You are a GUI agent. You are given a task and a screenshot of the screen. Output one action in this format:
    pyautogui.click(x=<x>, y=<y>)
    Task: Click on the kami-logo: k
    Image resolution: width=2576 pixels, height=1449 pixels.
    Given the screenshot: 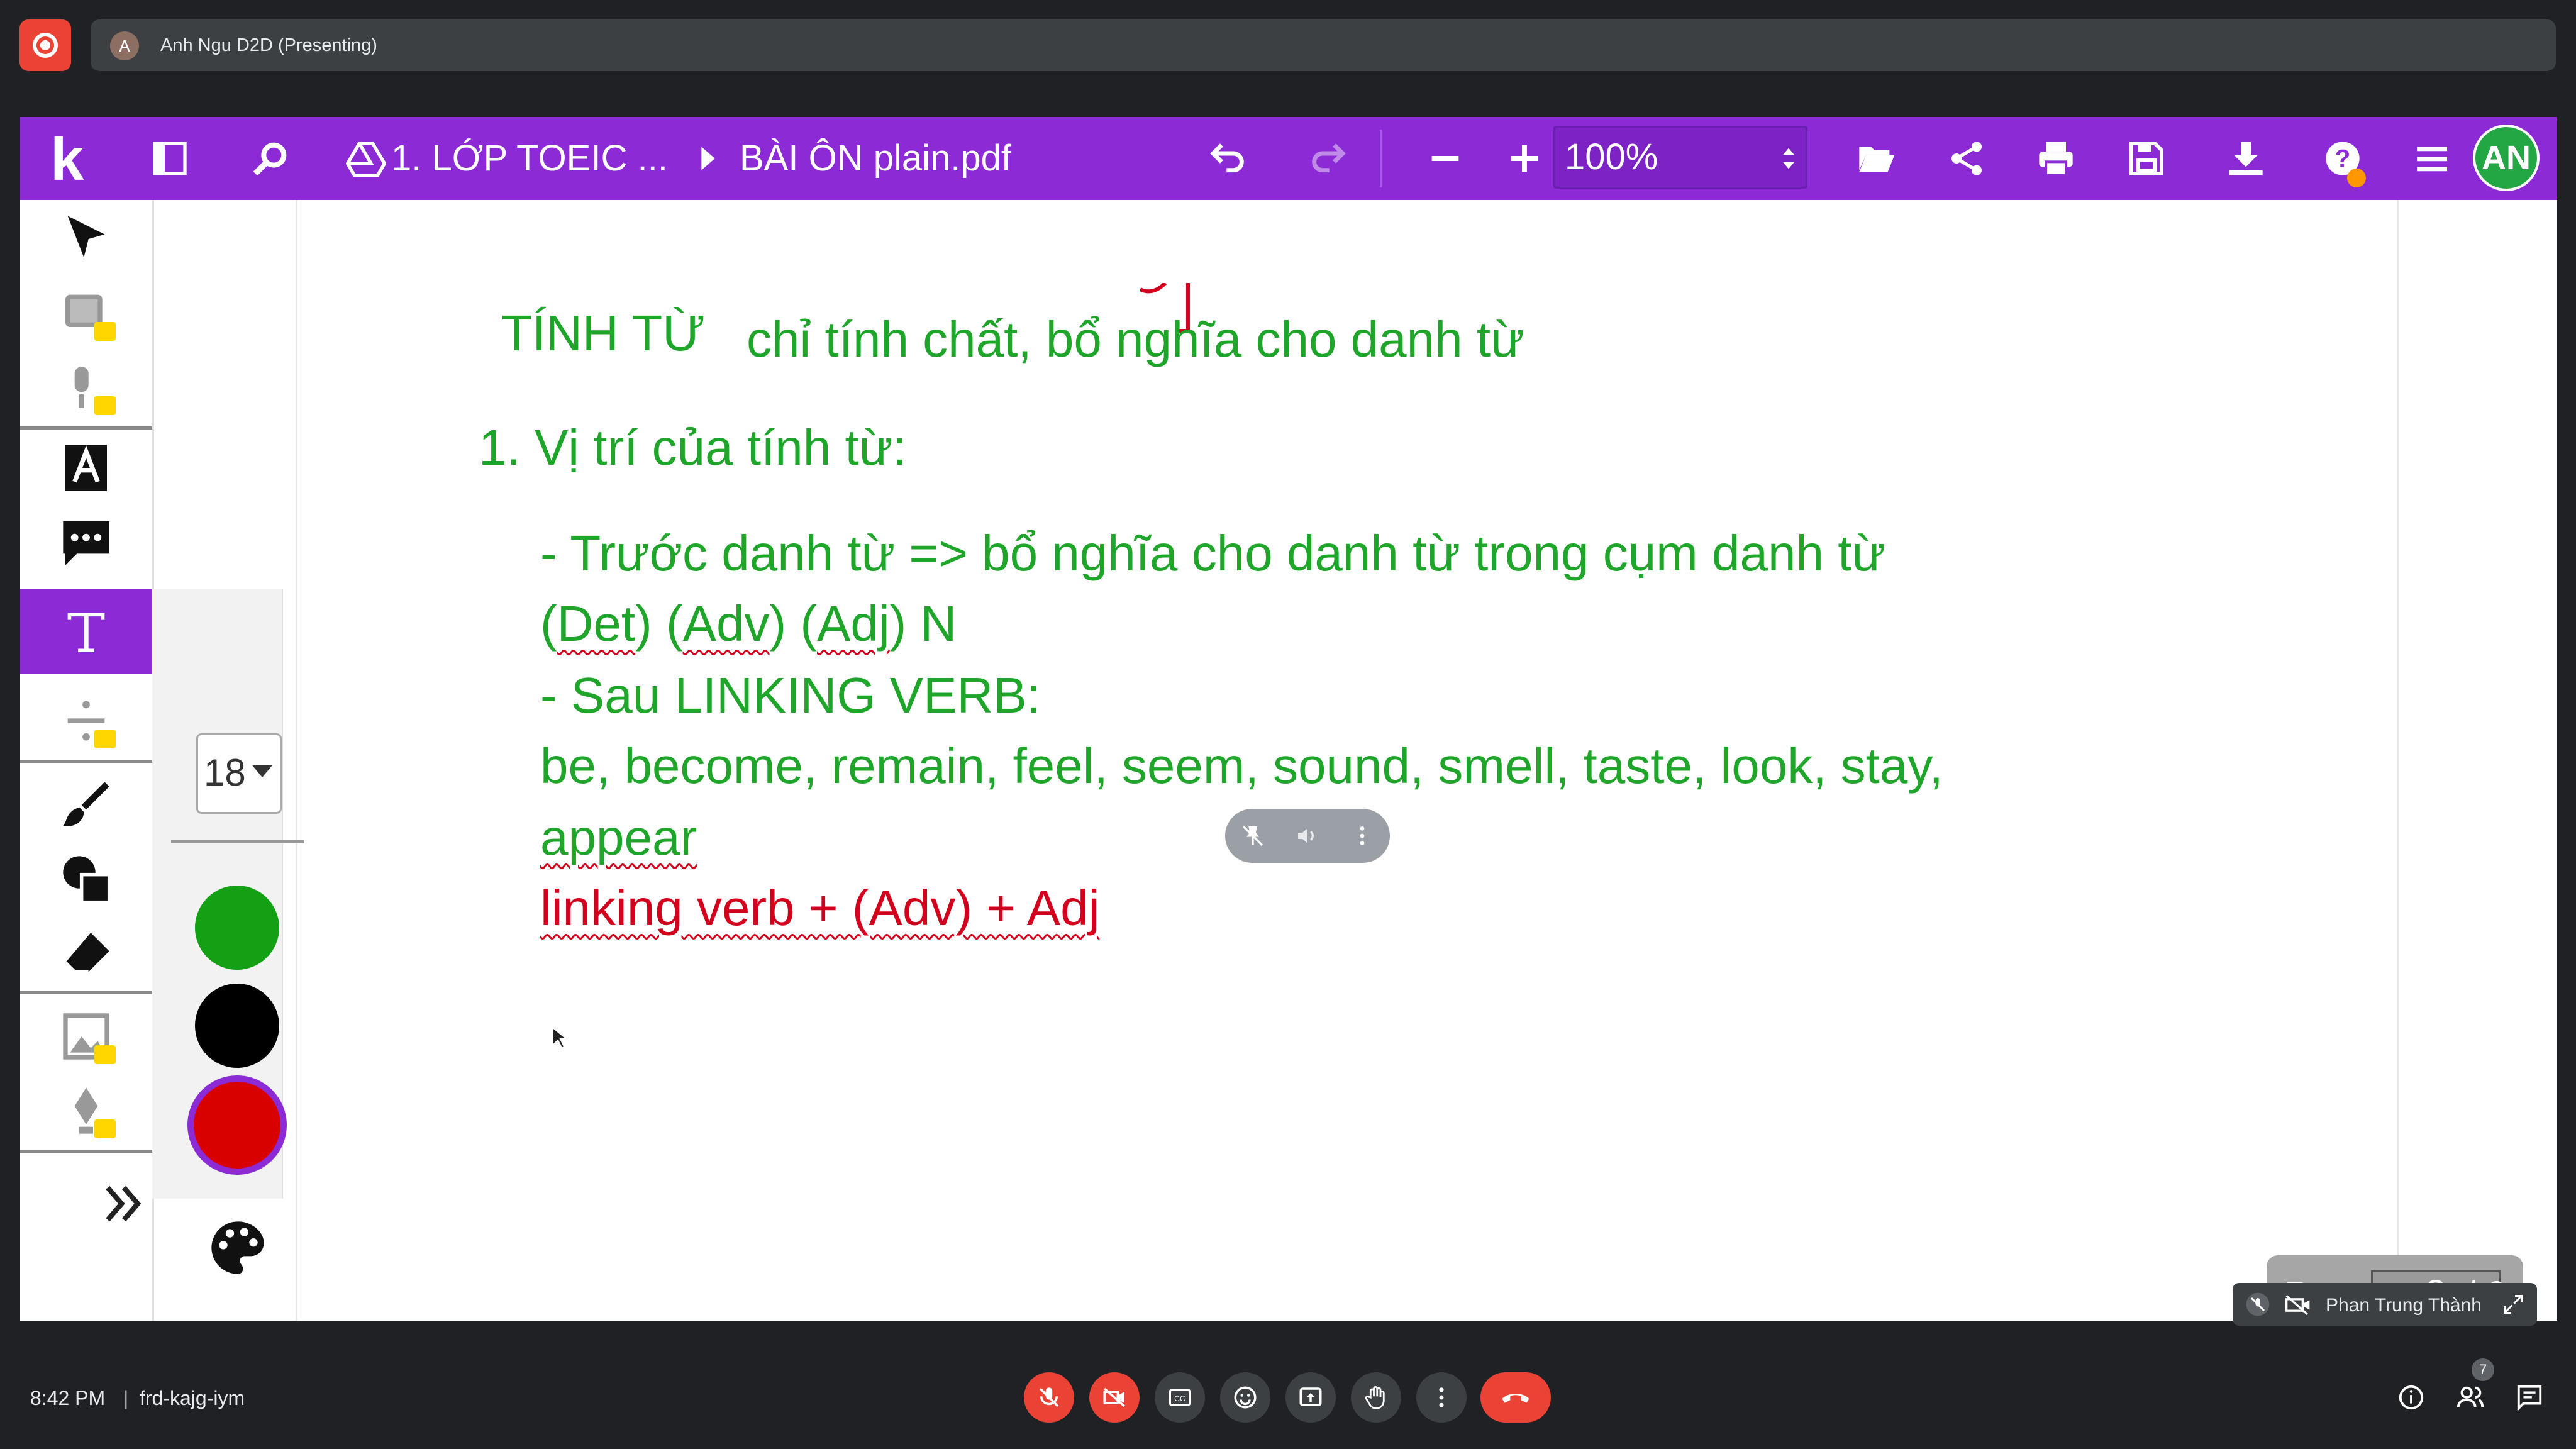 What is the action you would take?
    pyautogui.click(x=67, y=160)
    